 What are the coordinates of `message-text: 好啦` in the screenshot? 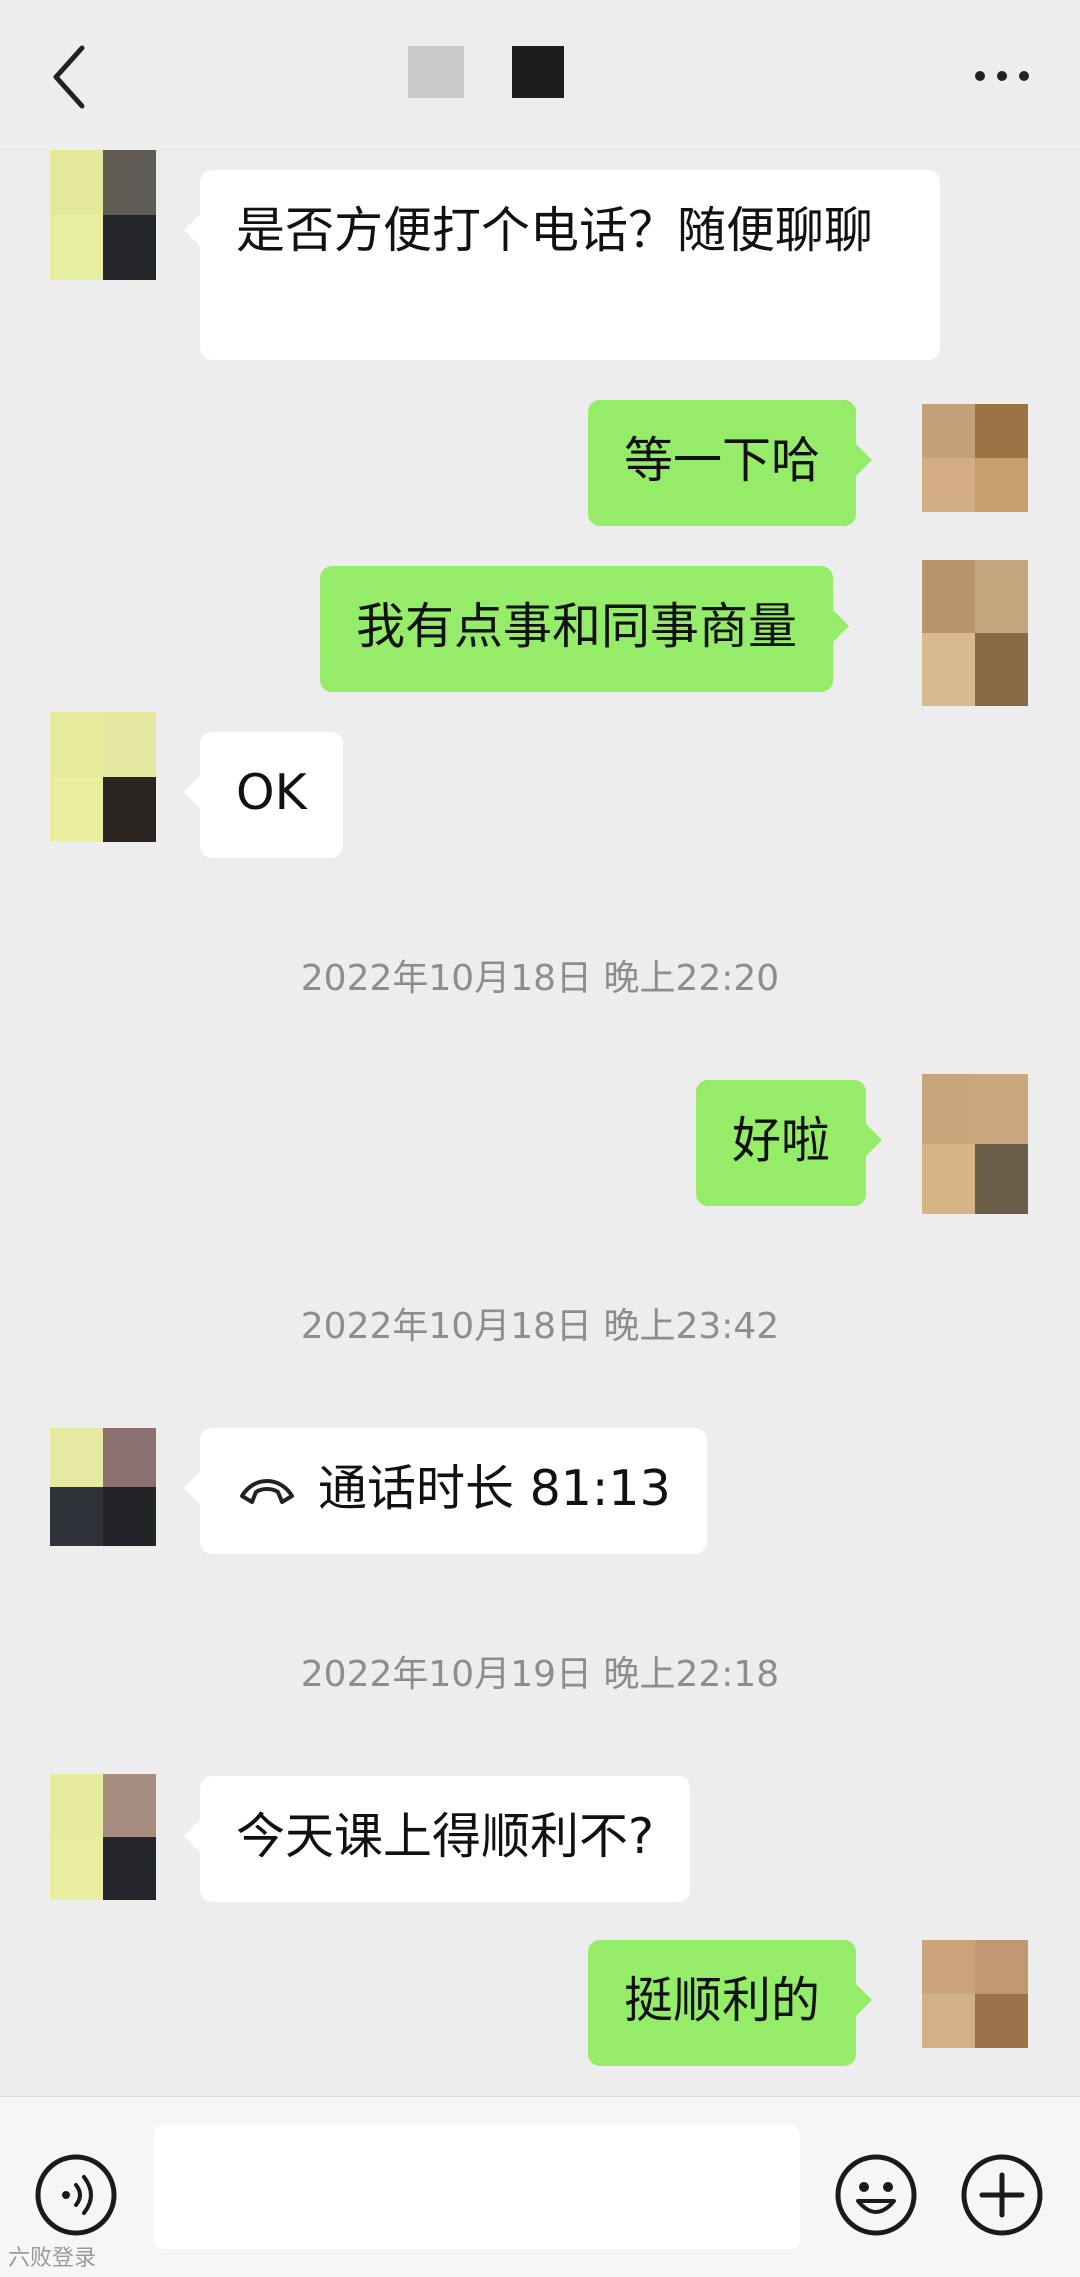 It's located at (781, 1140).